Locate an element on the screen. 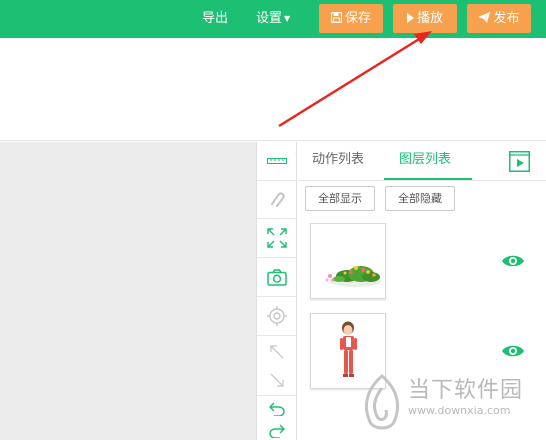 The height and width of the screenshot is (440, 546). fullscreen-icon is located at coordinates (276, 238).